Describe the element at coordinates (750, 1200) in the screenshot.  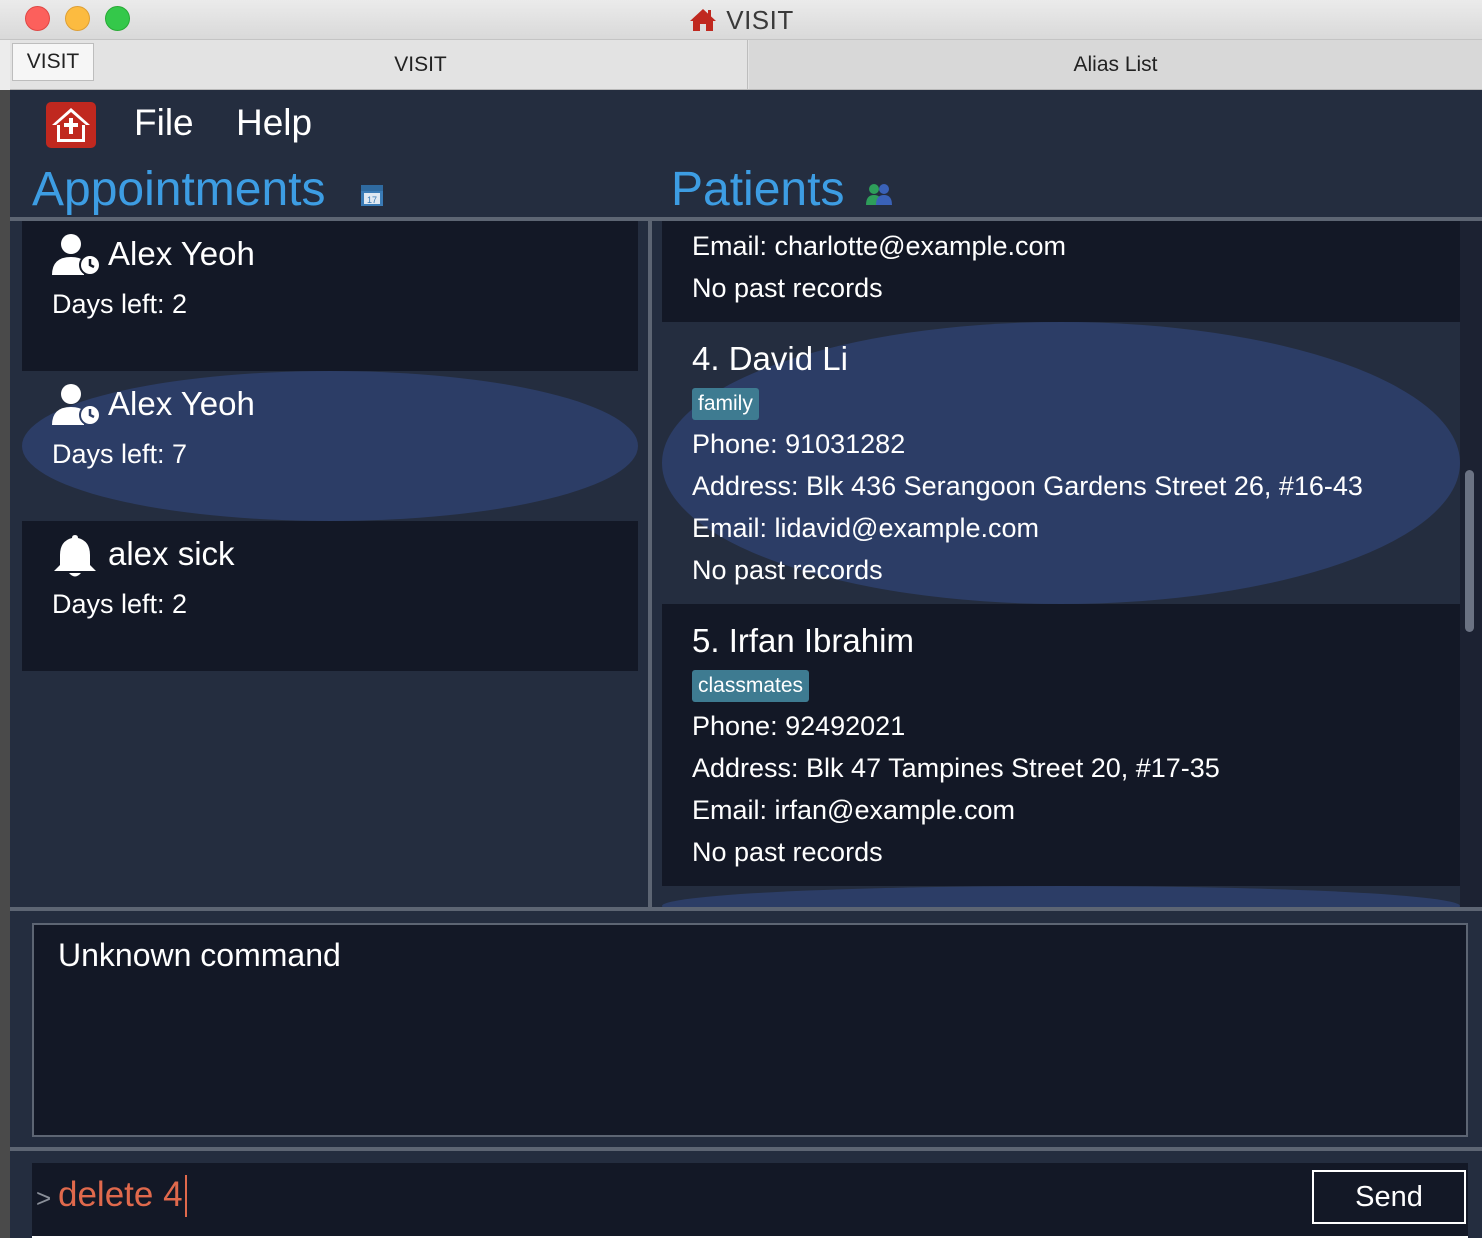
I see `command-box: > delete 4 Send` at that location.